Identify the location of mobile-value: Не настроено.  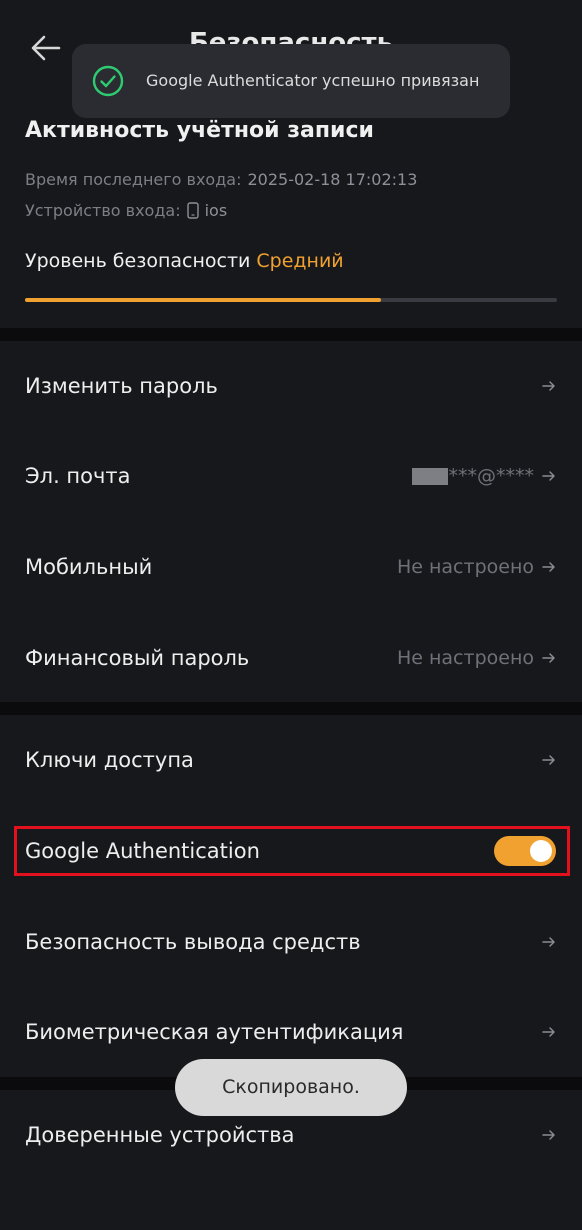
(465, 567).